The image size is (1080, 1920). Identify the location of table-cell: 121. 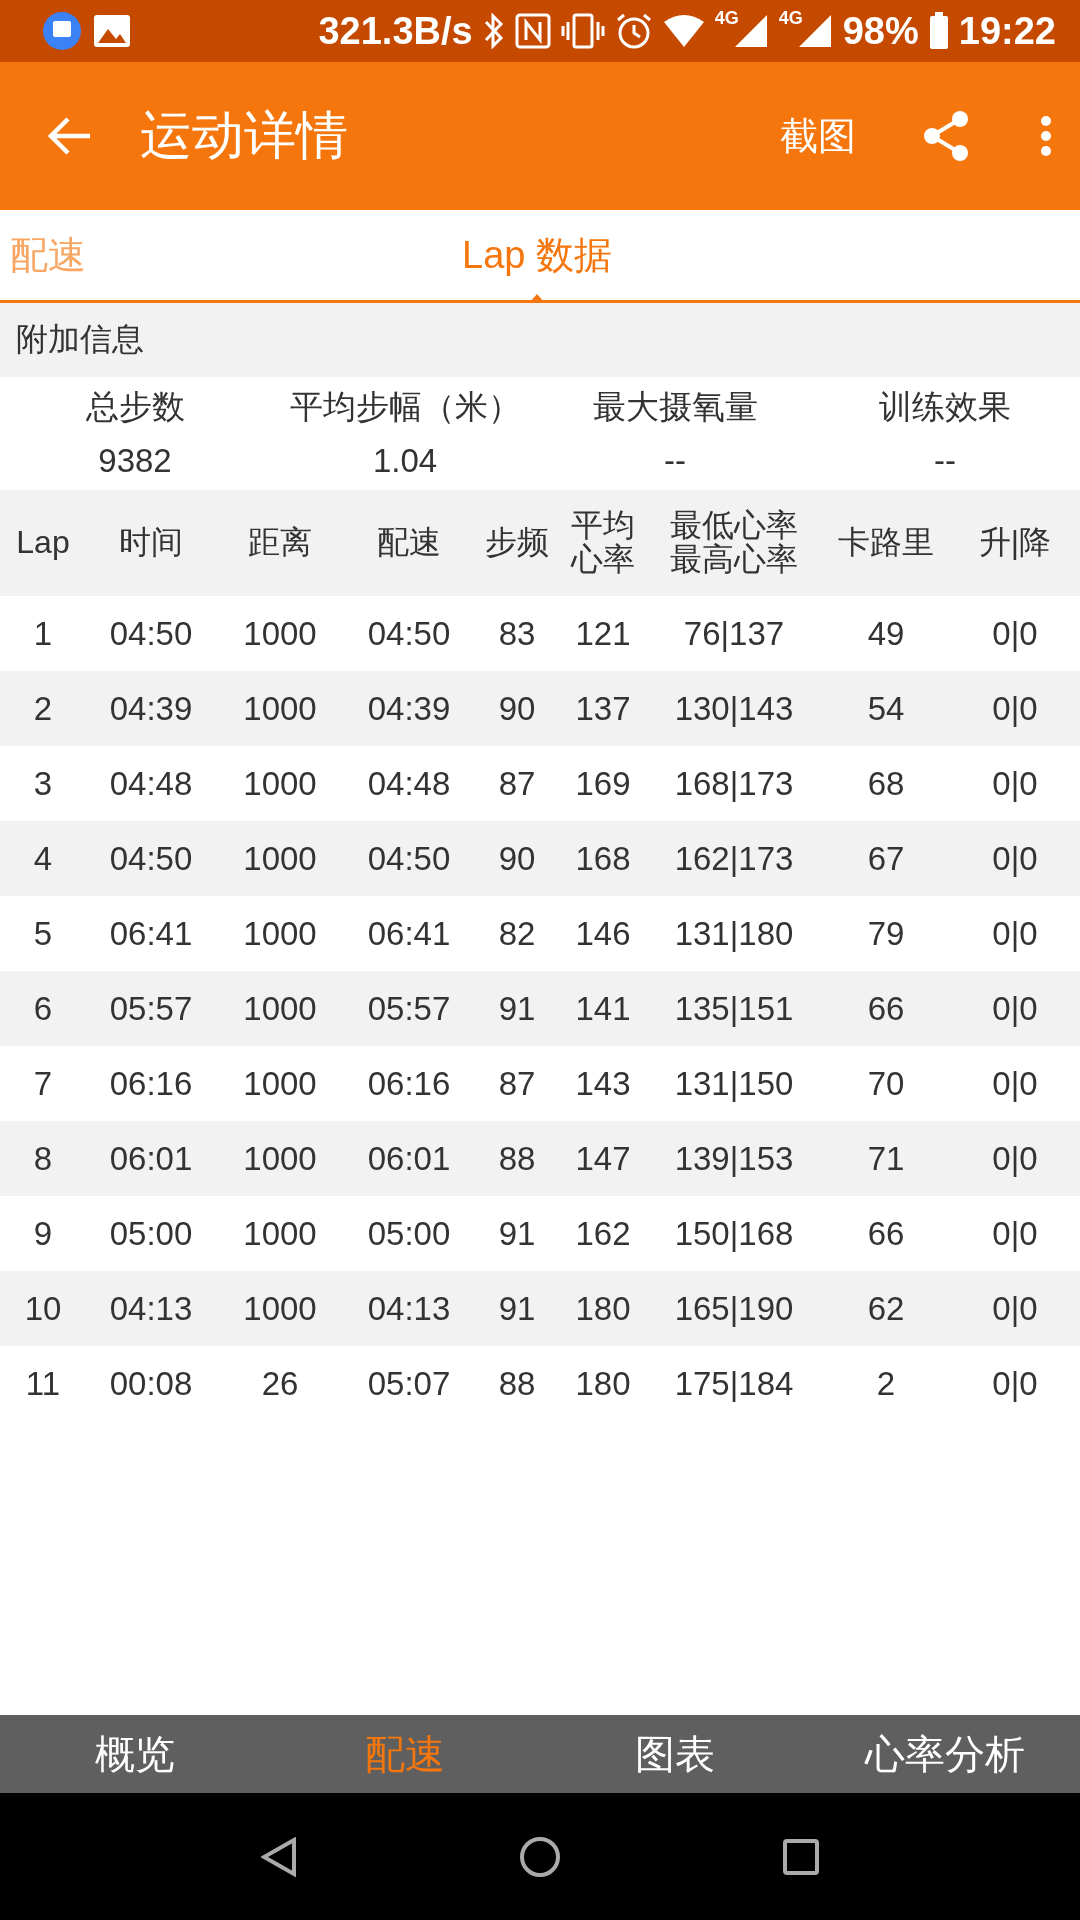
(603, 633).